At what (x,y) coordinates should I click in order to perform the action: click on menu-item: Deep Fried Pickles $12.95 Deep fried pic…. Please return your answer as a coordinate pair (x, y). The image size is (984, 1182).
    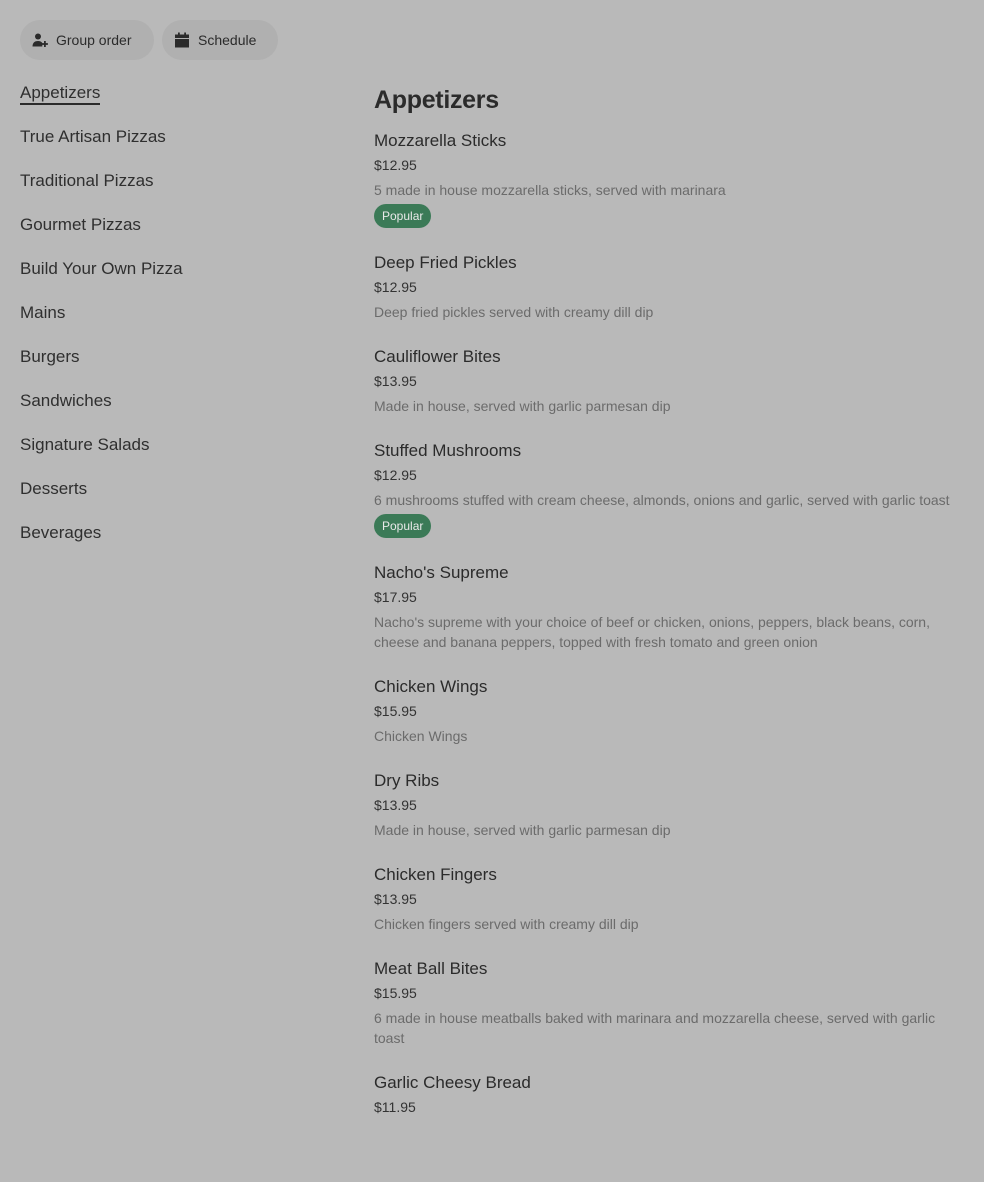
    Looking at the image, I should click on (669, 287).